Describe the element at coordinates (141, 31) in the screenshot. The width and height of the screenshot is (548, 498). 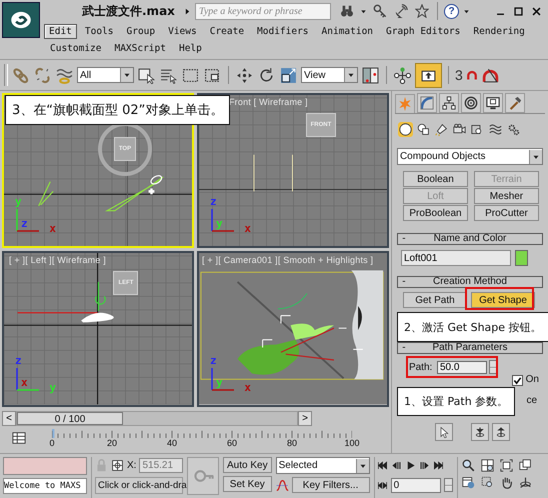
I see `menu-item: Group` at that location.